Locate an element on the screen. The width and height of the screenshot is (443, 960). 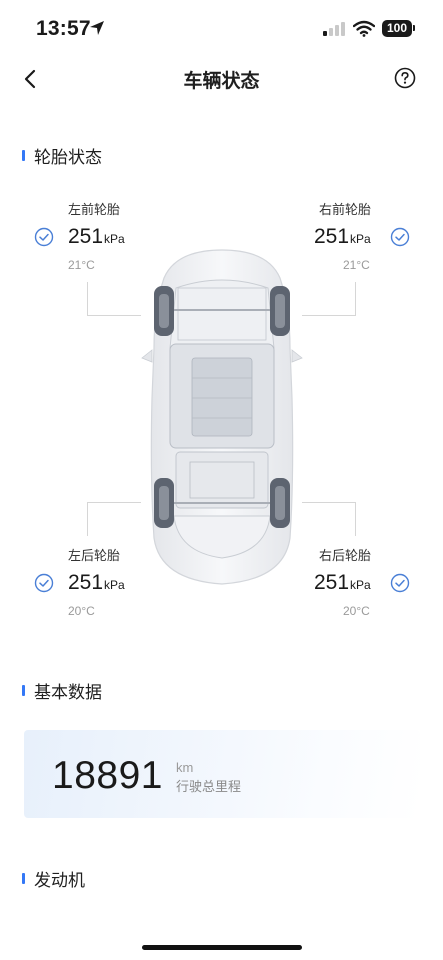
section-header-engine: 发动机 is located at coordinates (53, 878).